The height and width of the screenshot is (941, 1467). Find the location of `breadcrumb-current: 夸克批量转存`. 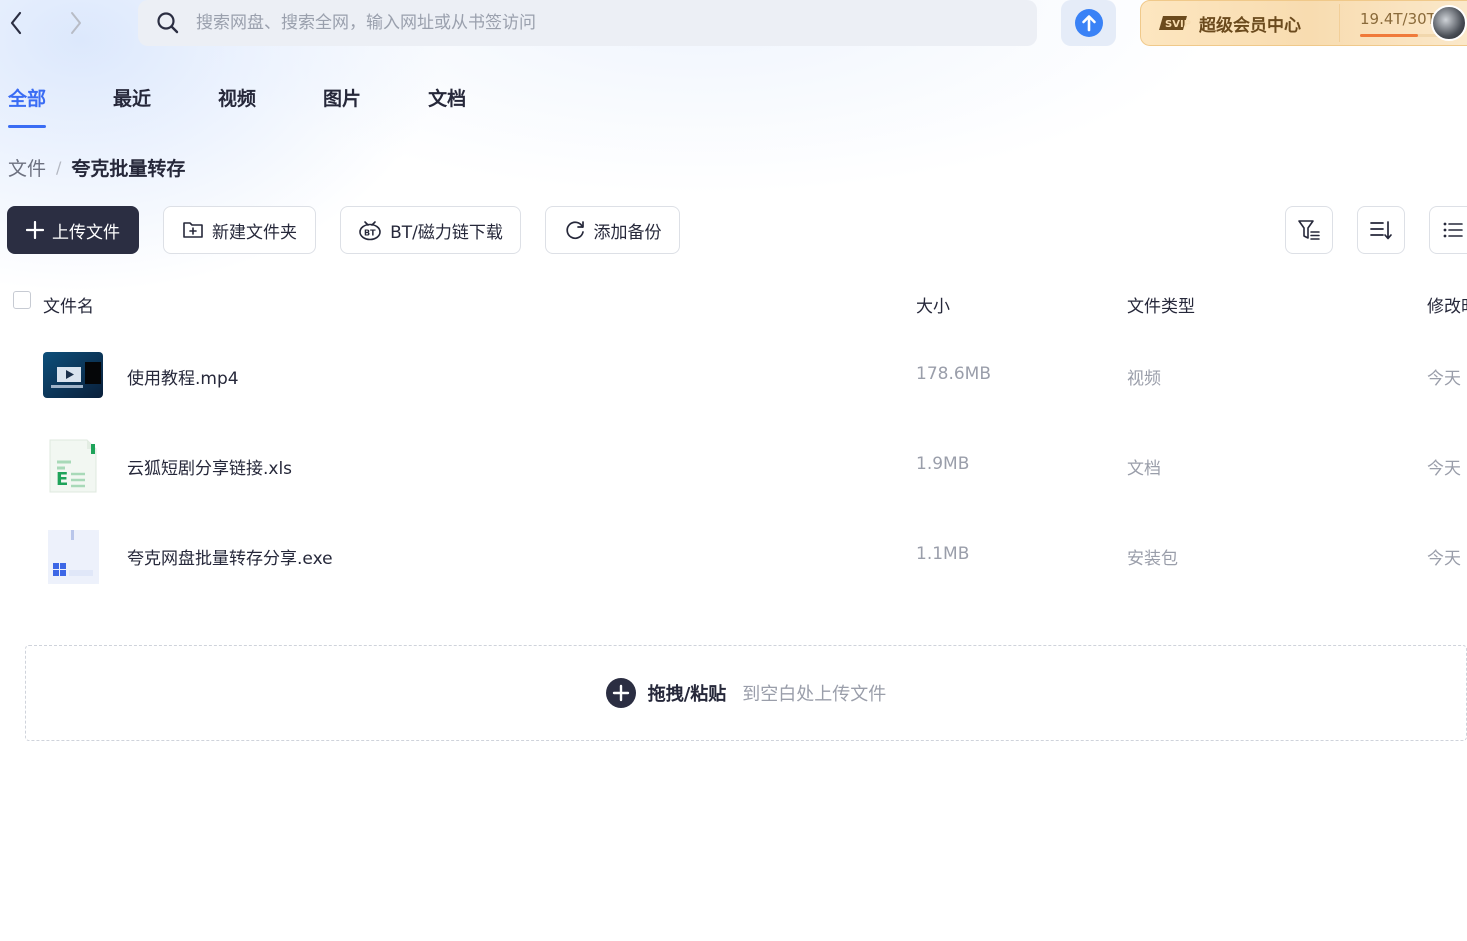

breadcrumb-current: 夸克批量转存 is located at coordinates (128, 169).